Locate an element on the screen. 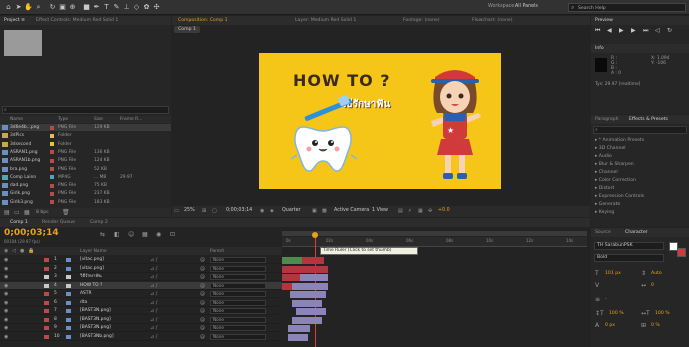  tab-footage: Footage: (none) is located at coordinates (421, 20).